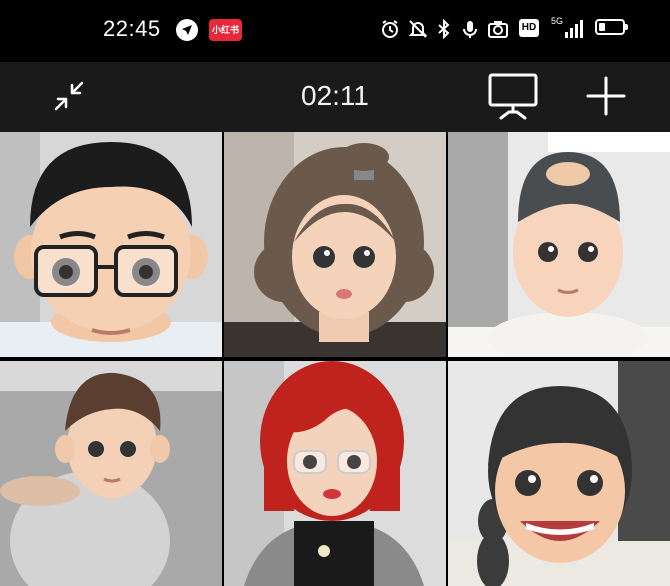 The height and width of the screenshot is (586, 670). I want to click on status-bar: 22:45 小红书 HD 5G, so click(335, 31).